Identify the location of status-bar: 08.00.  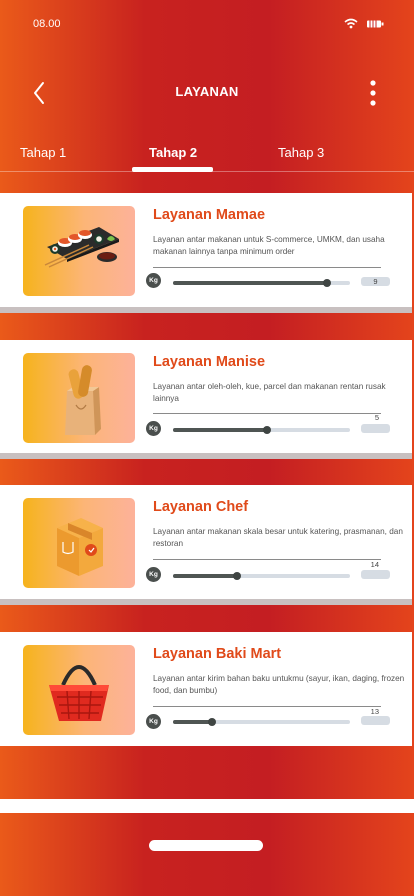
(208, 26).